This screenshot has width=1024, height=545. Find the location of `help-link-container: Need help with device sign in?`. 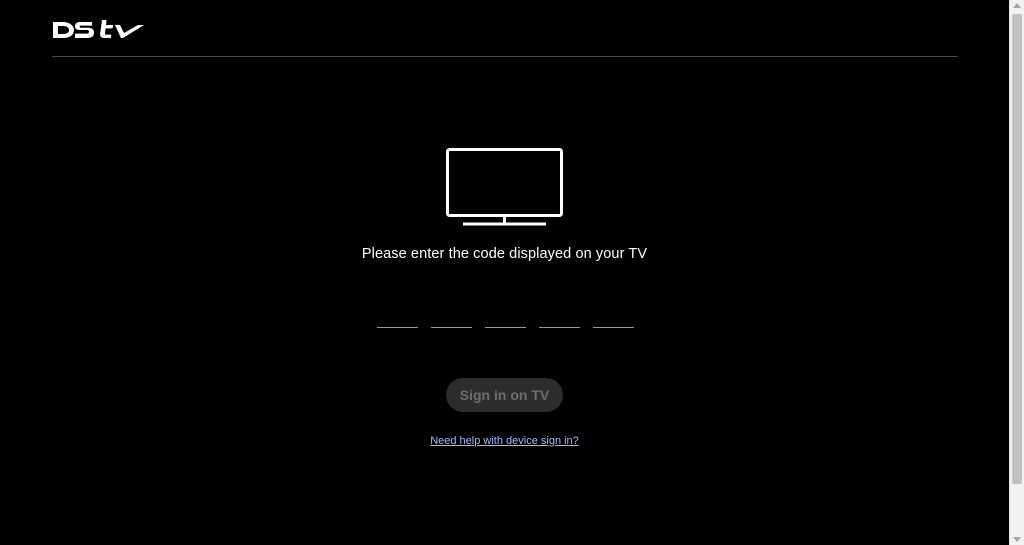

help-link-container: Need help with device sign in? is located at coordinates (504, 441).